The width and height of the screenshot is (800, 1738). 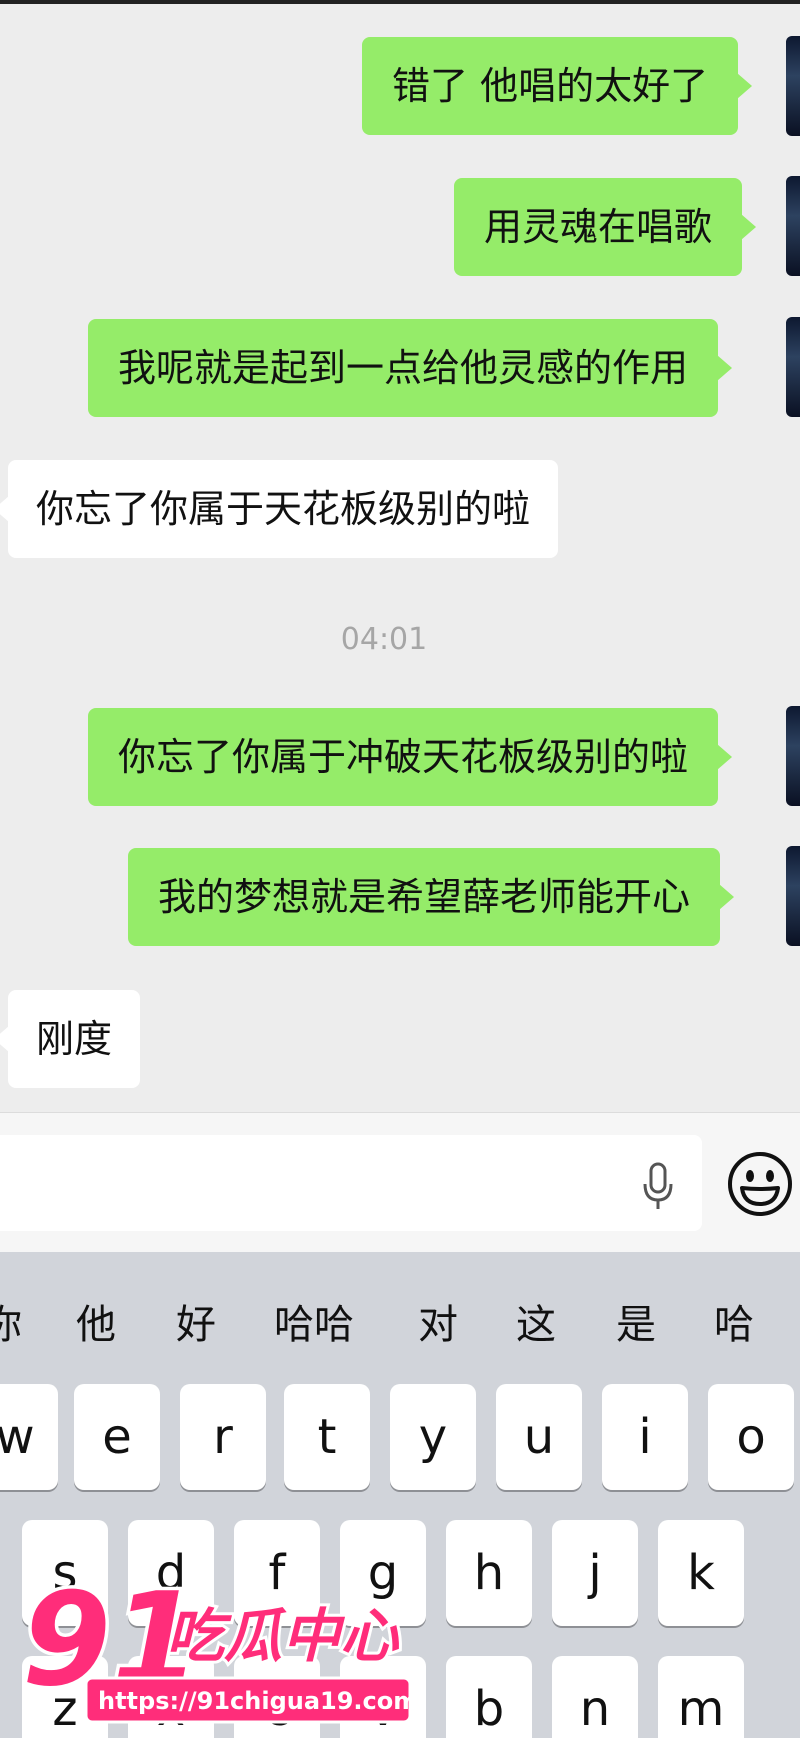 I want to click on message-bubble-incoming: 刚度, so click(x=70, y=1039).